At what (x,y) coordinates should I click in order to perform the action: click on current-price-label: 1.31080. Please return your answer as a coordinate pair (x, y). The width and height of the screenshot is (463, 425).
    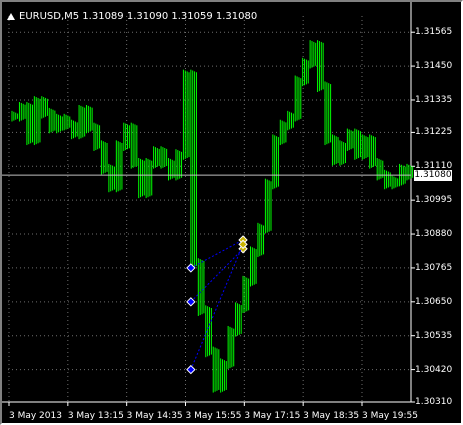
    Looking at the image, I should click on (433, 176).